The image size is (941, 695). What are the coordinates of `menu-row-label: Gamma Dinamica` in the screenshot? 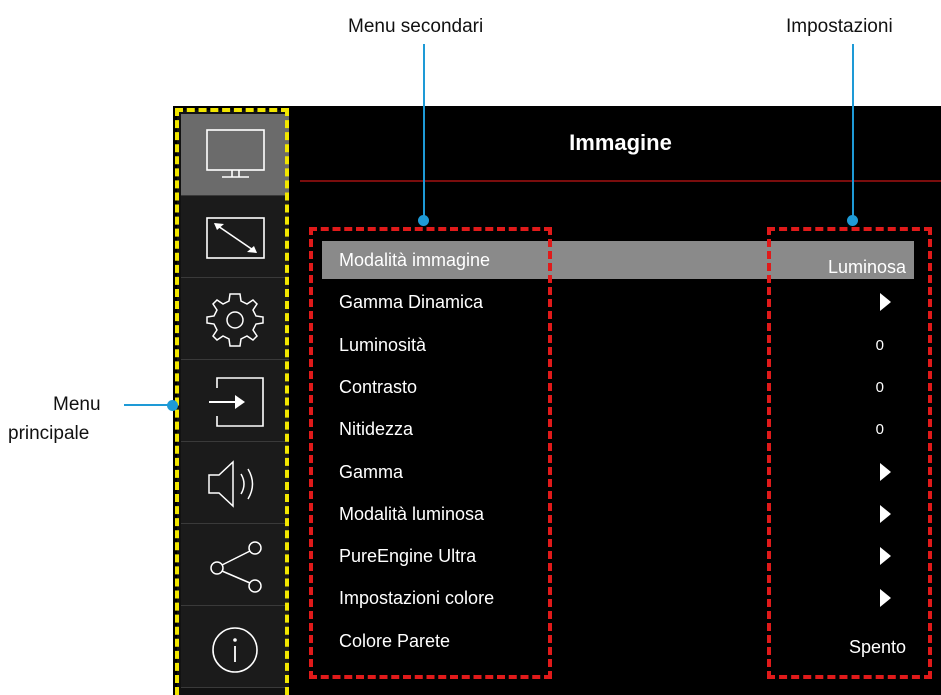 It's located at (411, 302).